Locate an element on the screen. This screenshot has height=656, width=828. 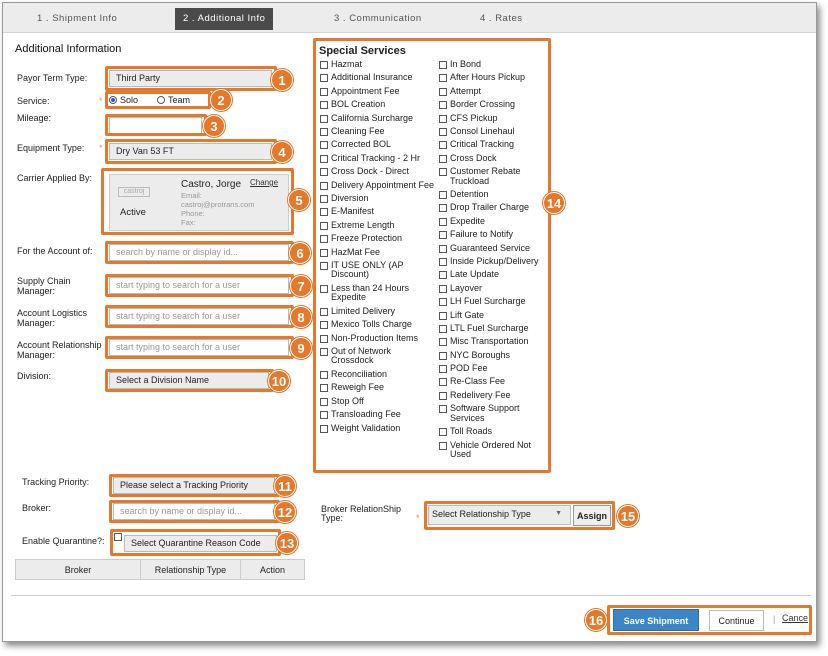
special-service-item: Reconciliation is located at coordinates (377, 374).